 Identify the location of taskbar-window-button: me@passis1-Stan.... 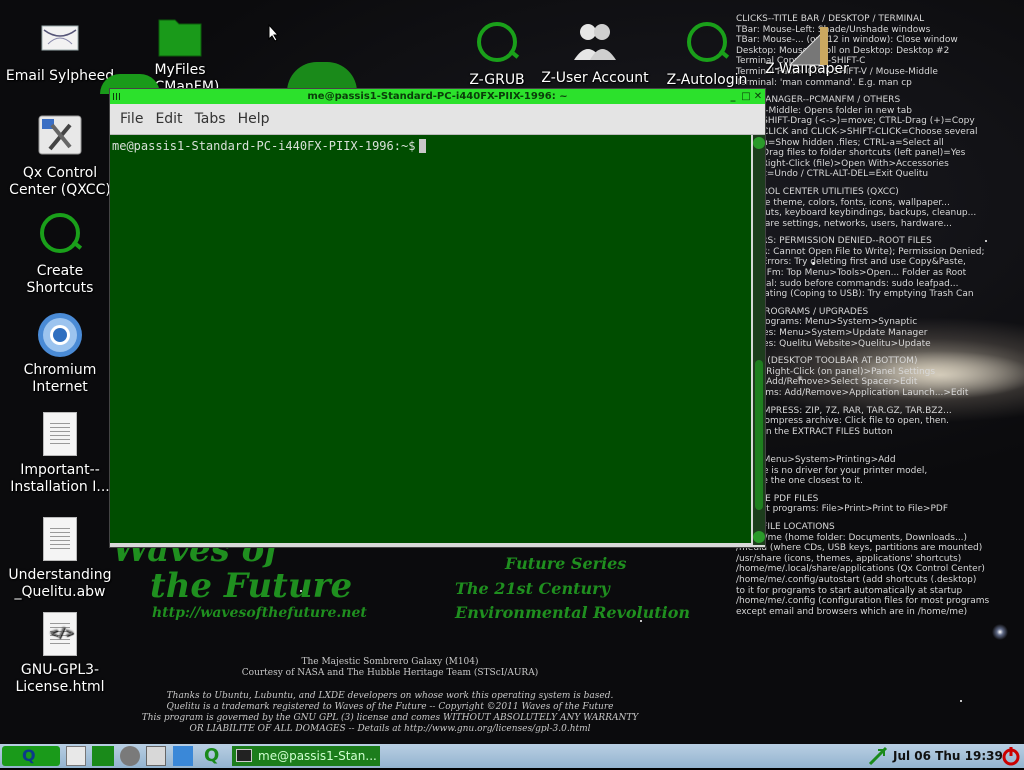
(306, 756).